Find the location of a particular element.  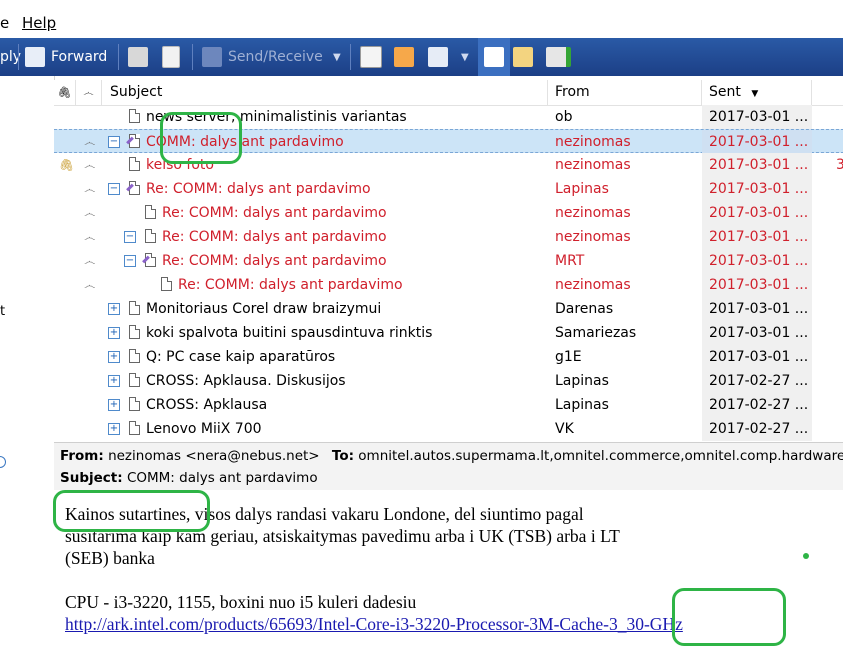

address-card-icon is located at coordinates (371, 57).